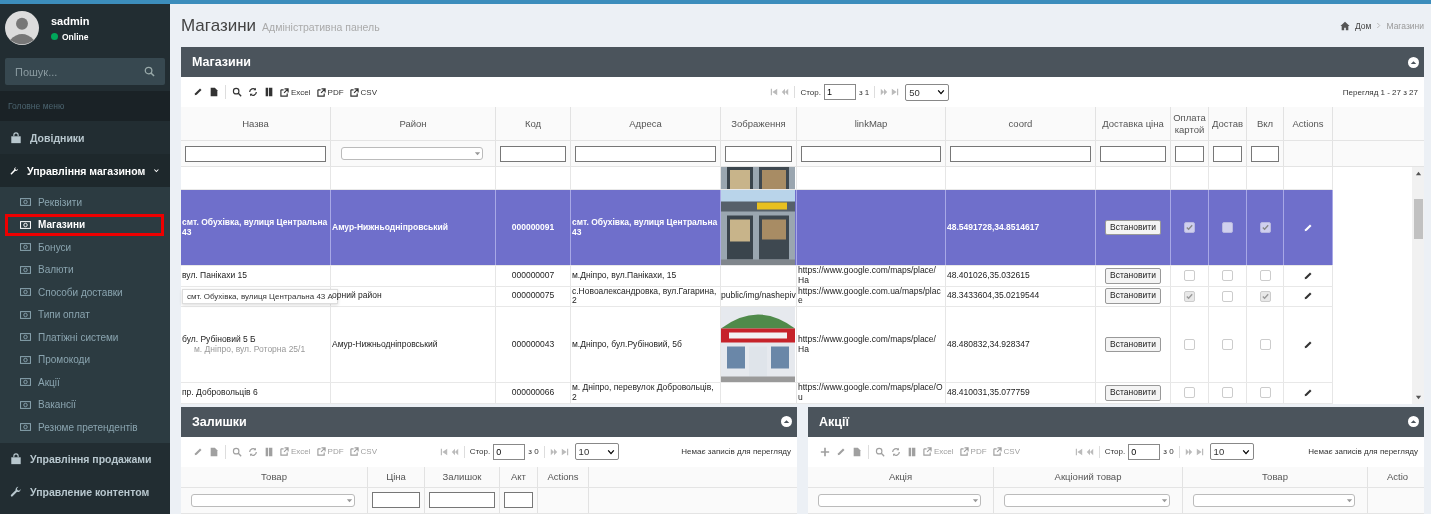 The height and width of the screenshot is (514, 1431). Describe the element at coordinates (84, 359) in the screenshot. I see `submenu-item: Промокоди` at that location.